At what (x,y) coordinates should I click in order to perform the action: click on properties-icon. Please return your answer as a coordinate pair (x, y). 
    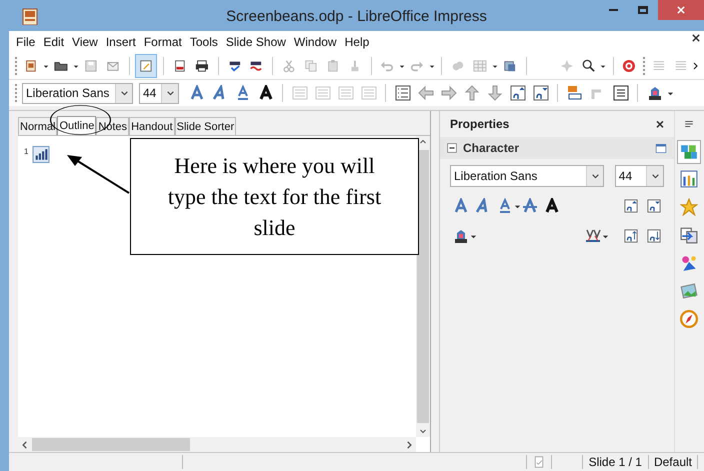
    Looking at the image, I should click on (689, 152).